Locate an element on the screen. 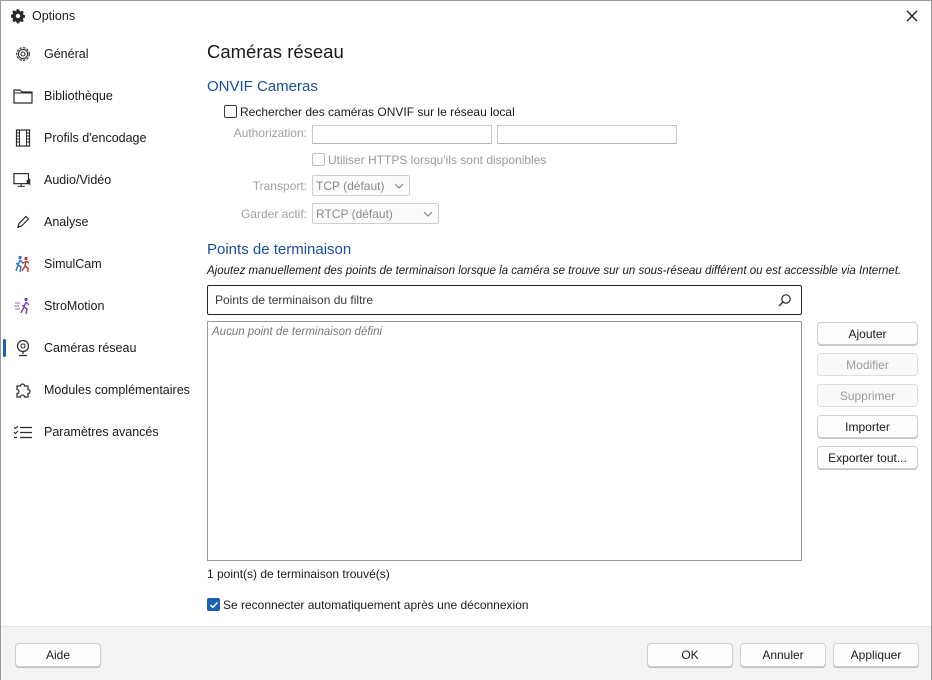 This screenshot has width=932, height=680. sidebar-item-library: Bibliothèque is located at coordinates (98, 96).